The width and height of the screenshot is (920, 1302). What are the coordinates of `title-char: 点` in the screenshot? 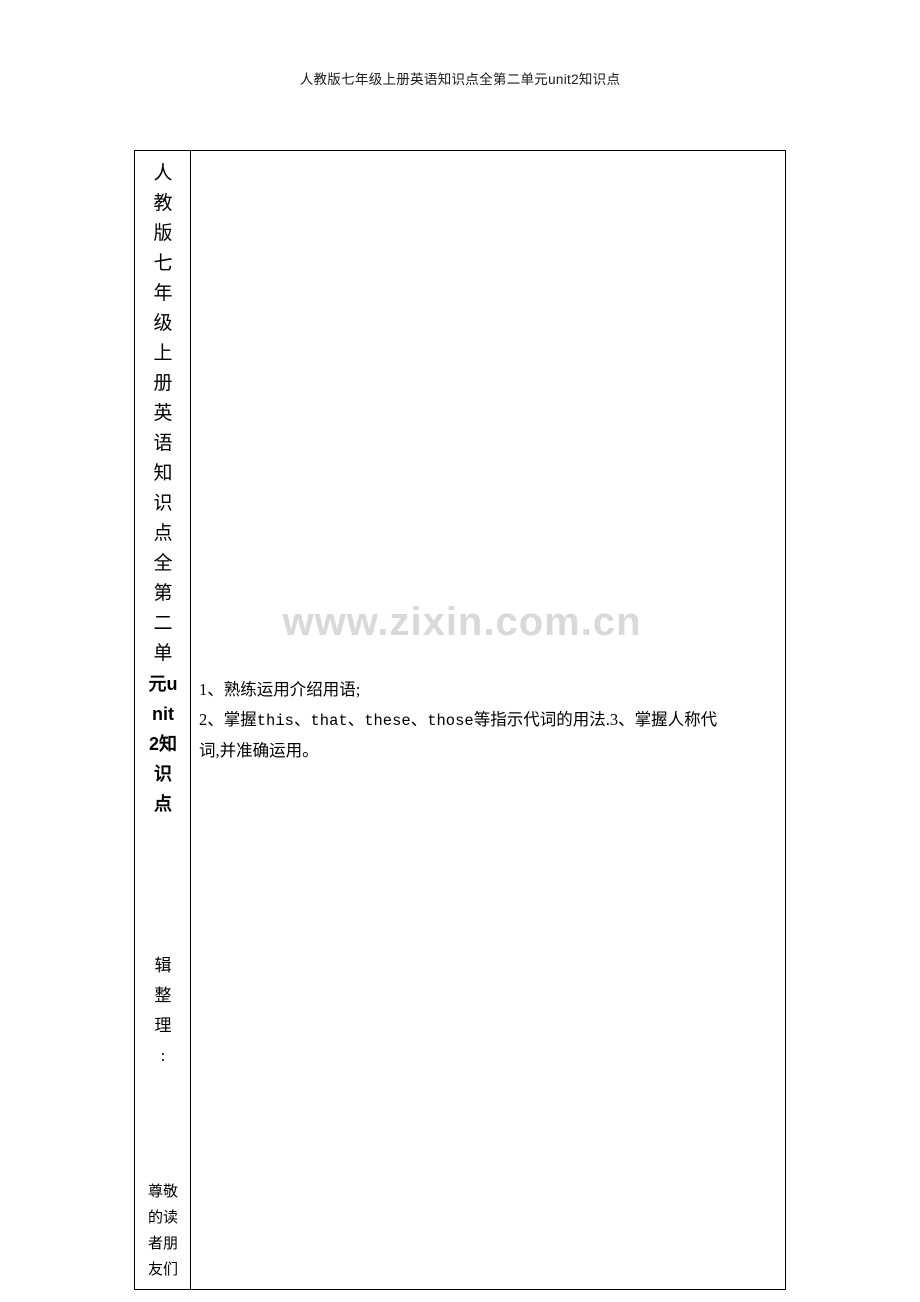 It's located at (163, 533).